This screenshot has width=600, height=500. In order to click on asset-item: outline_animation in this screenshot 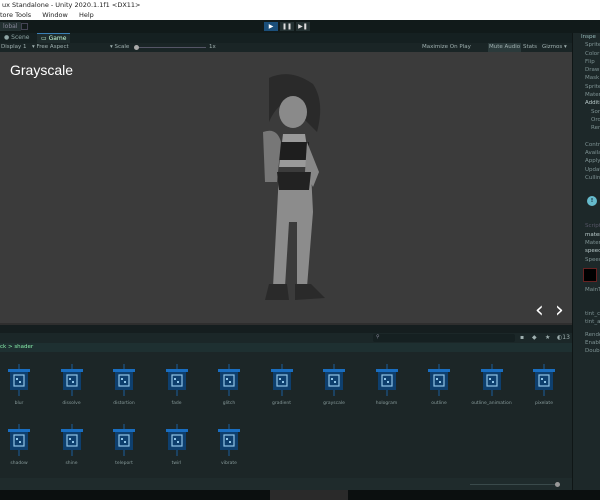, I will do `click(492, 385)`.